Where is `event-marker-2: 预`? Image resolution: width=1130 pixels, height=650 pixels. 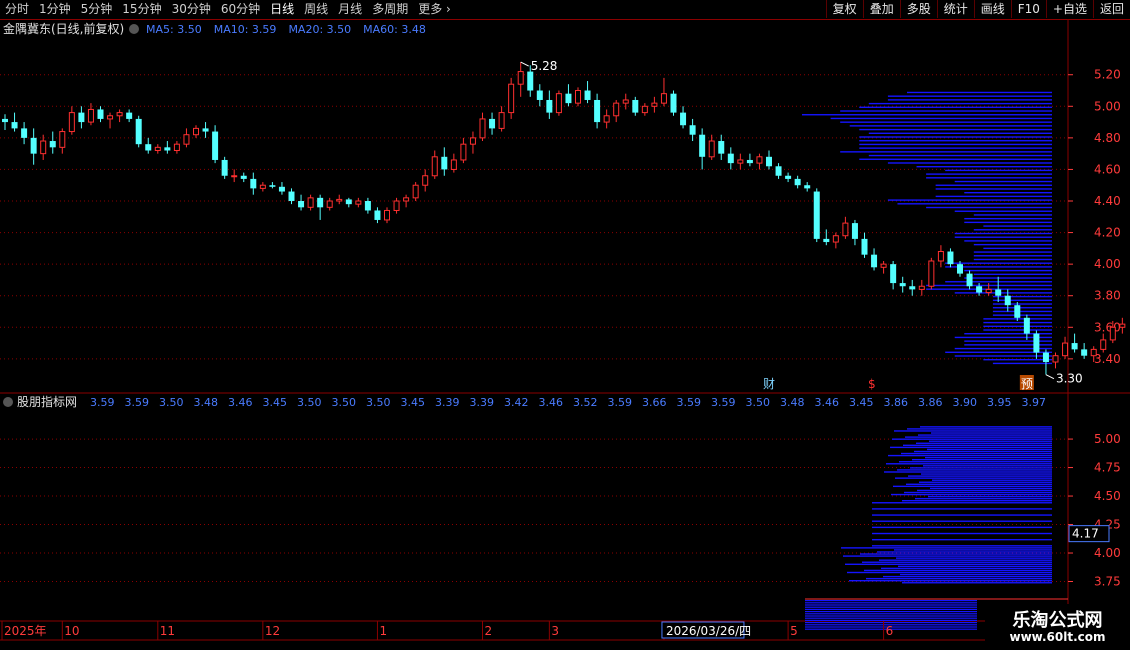
event-marker-2: 预 is located at coordinates (1027, 384).